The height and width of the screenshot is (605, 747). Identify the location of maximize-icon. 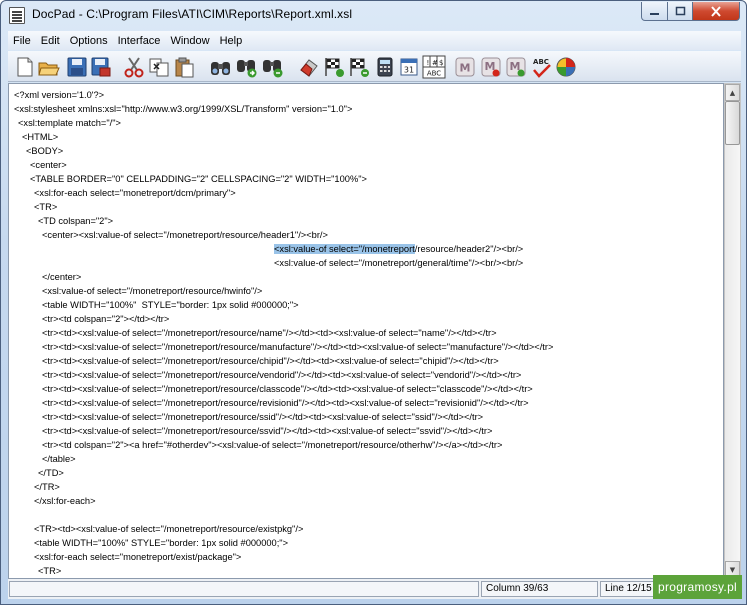
(680, 11).